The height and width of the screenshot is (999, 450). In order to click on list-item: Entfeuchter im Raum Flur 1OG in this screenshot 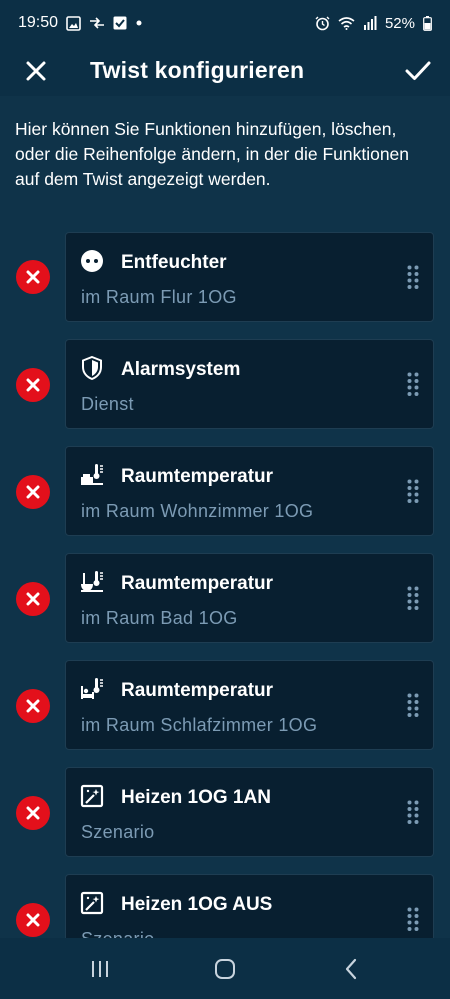, I will do `click(225, 278)`.